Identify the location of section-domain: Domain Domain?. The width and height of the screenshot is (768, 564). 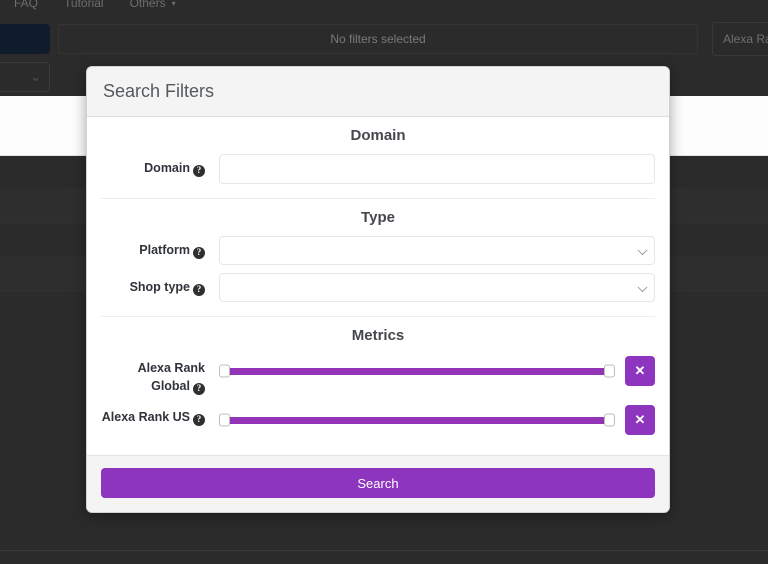
(378, 158).